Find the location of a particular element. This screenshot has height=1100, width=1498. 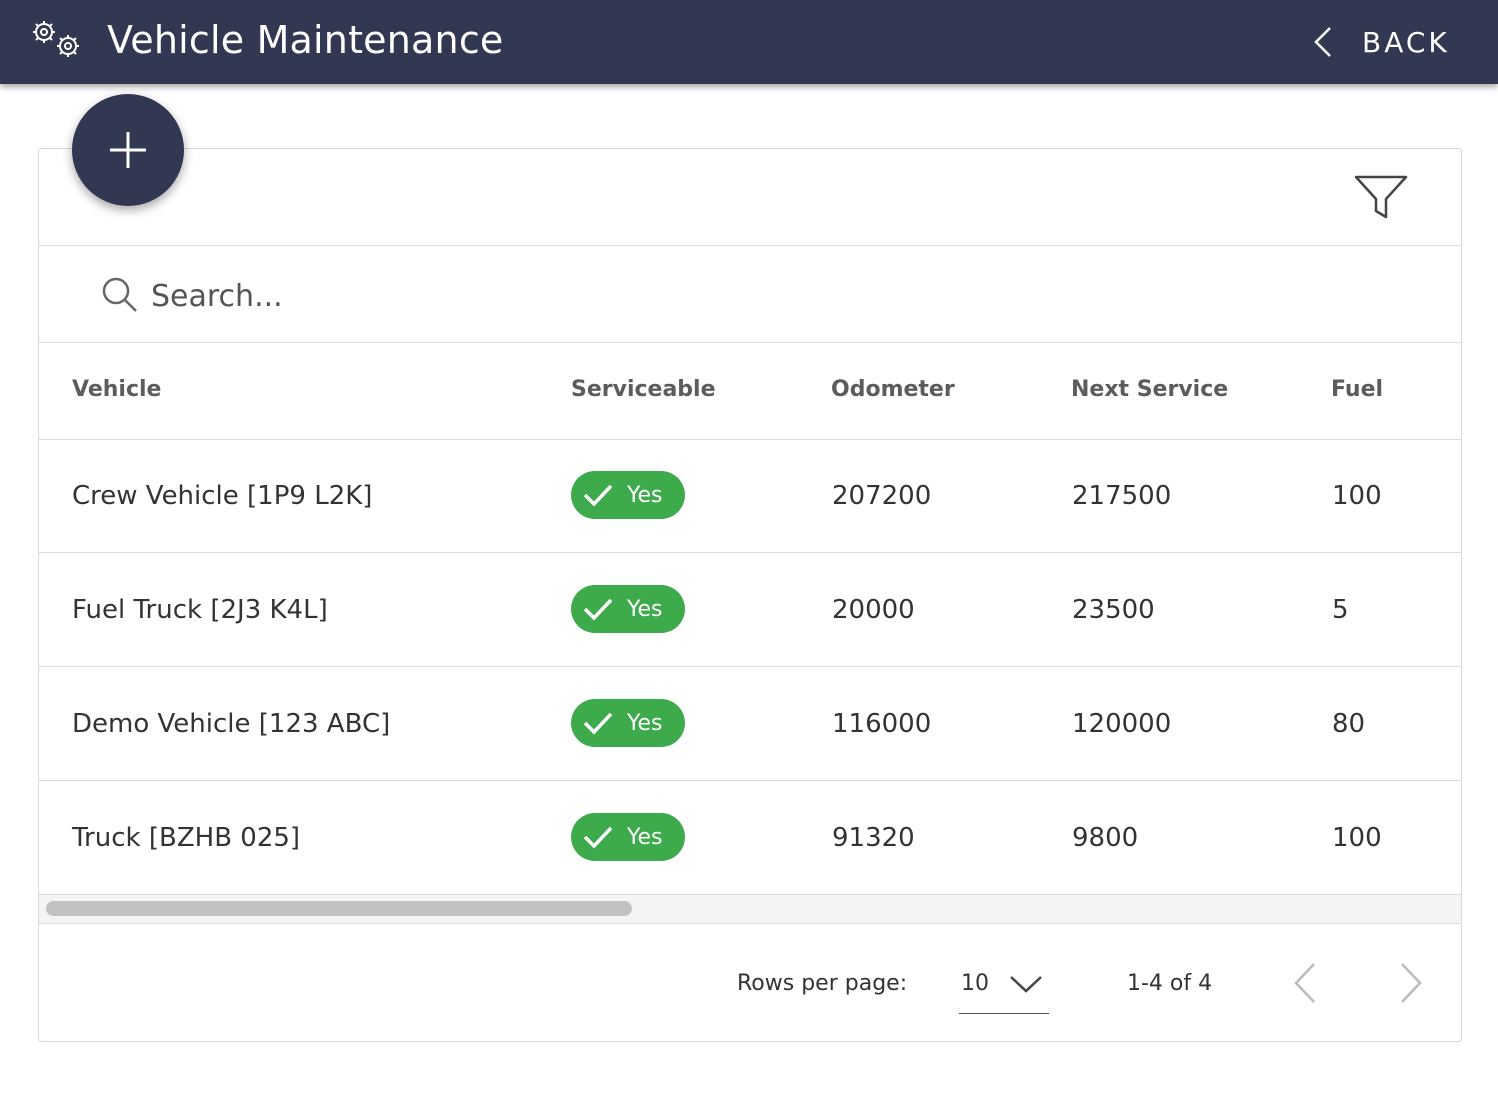

table-row: Fuel Truck [2J3 K4L] Yes 20000 23500 5 is located at coordinates (750, 610).